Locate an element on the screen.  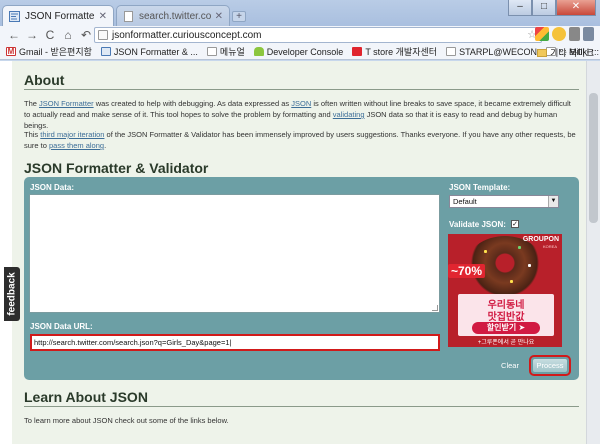
bookmark-developer-console: Developer Console is located at coordinates (298, 51).